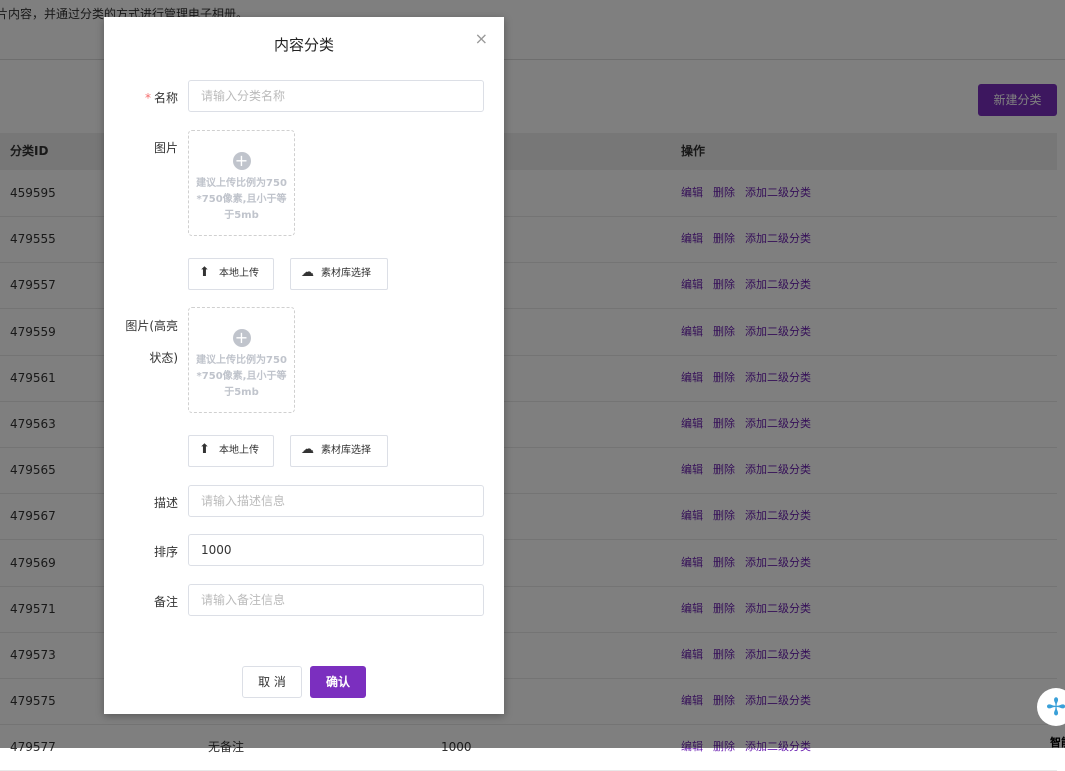 The height and width of the screenshot is (771, 1065). I want to click on sort-label: 排序, so click(165, 552).